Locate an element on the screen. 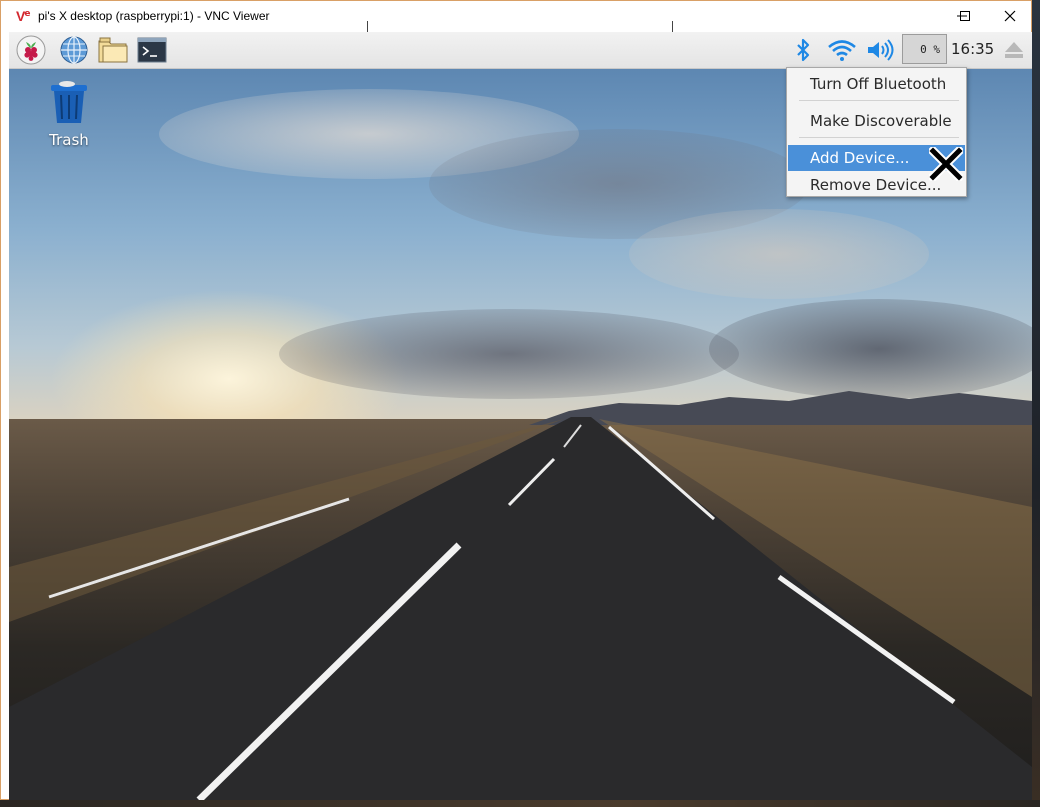 The width and height of the screenshot is (1040, 807). trash-icon is located at coordinates (69, 102).